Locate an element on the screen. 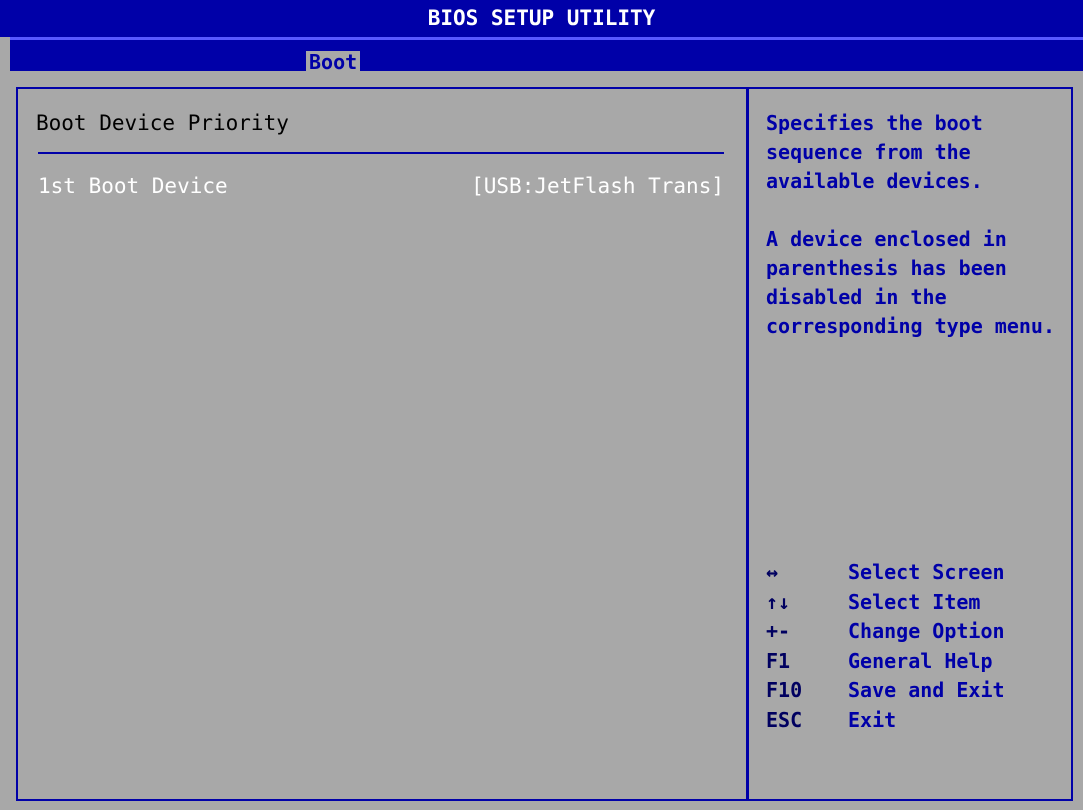 This screenshot has height=810, width=1083. key-action: General Help is located at coordinates (920, 660).